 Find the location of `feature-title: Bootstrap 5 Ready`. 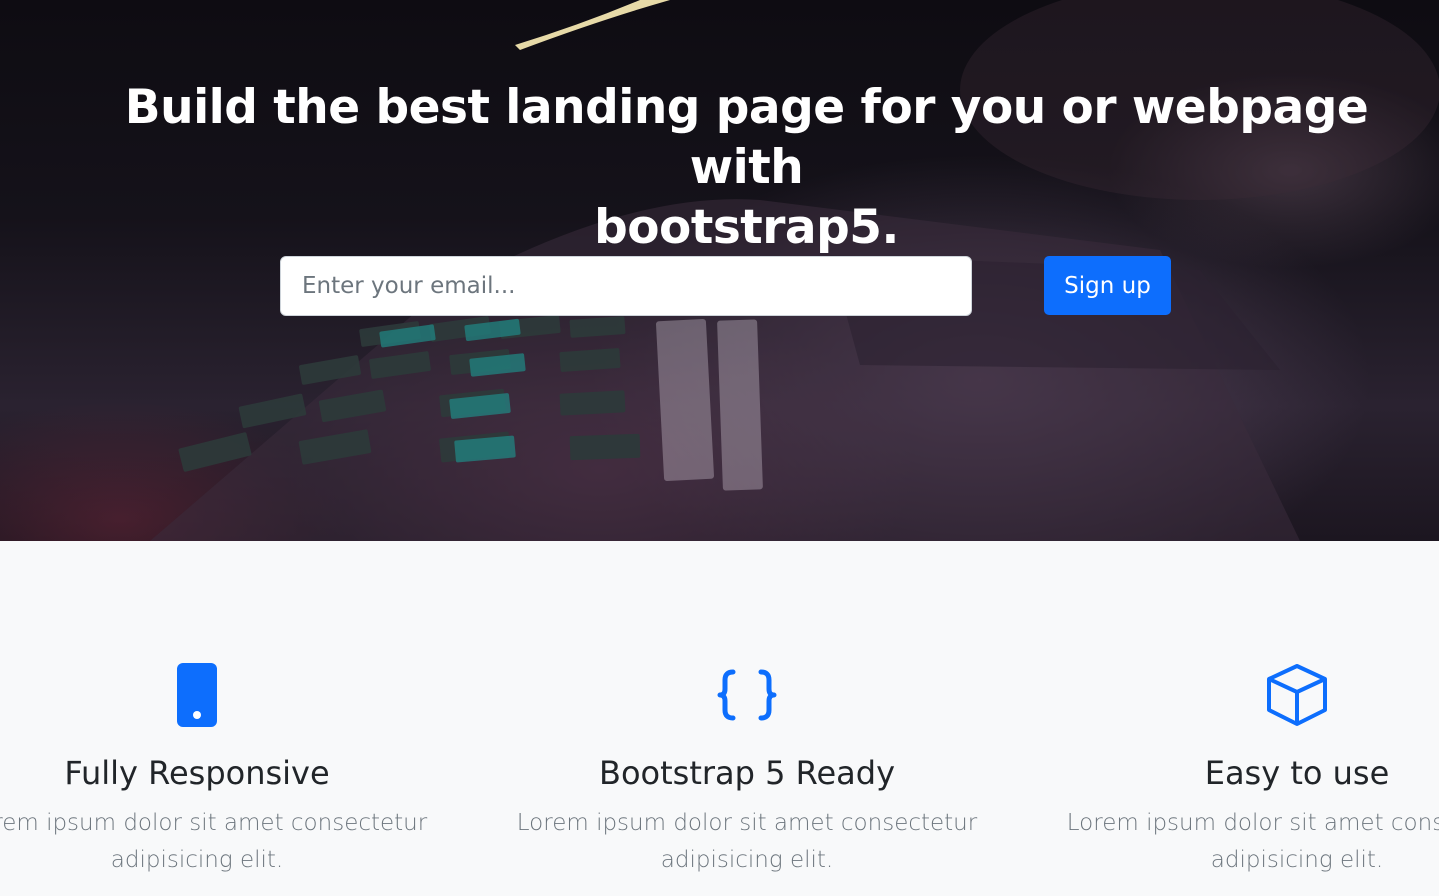

feature-title: Bootstrap 5 Ready is located at coordinates (747, 773).